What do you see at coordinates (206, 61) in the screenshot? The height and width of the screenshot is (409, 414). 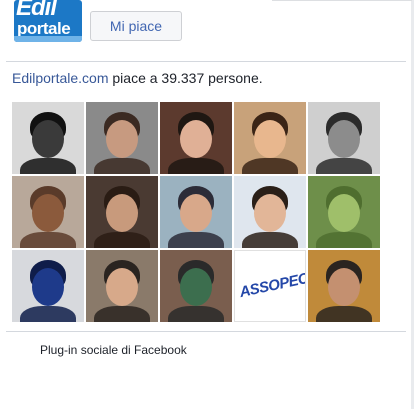 I see `divider-top` at bounding box center [206, 61].